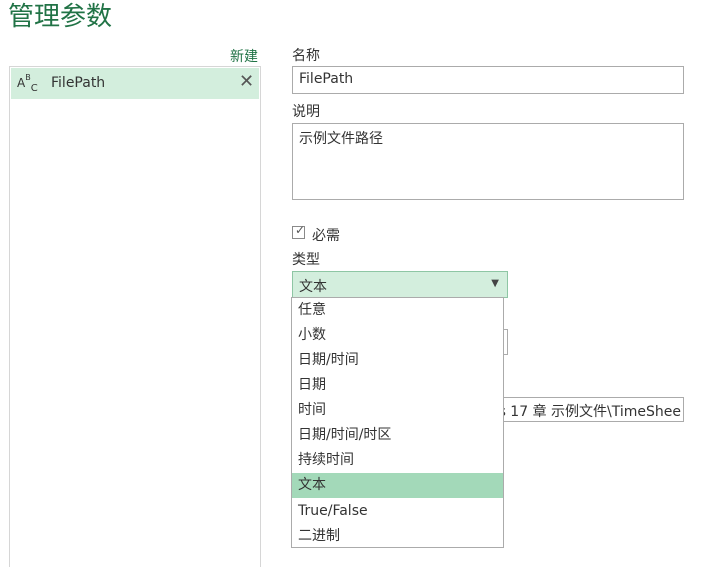  Describe the element at coordinates (246, 81) in the screenshot. I see `close-icon: ✕` at that location.